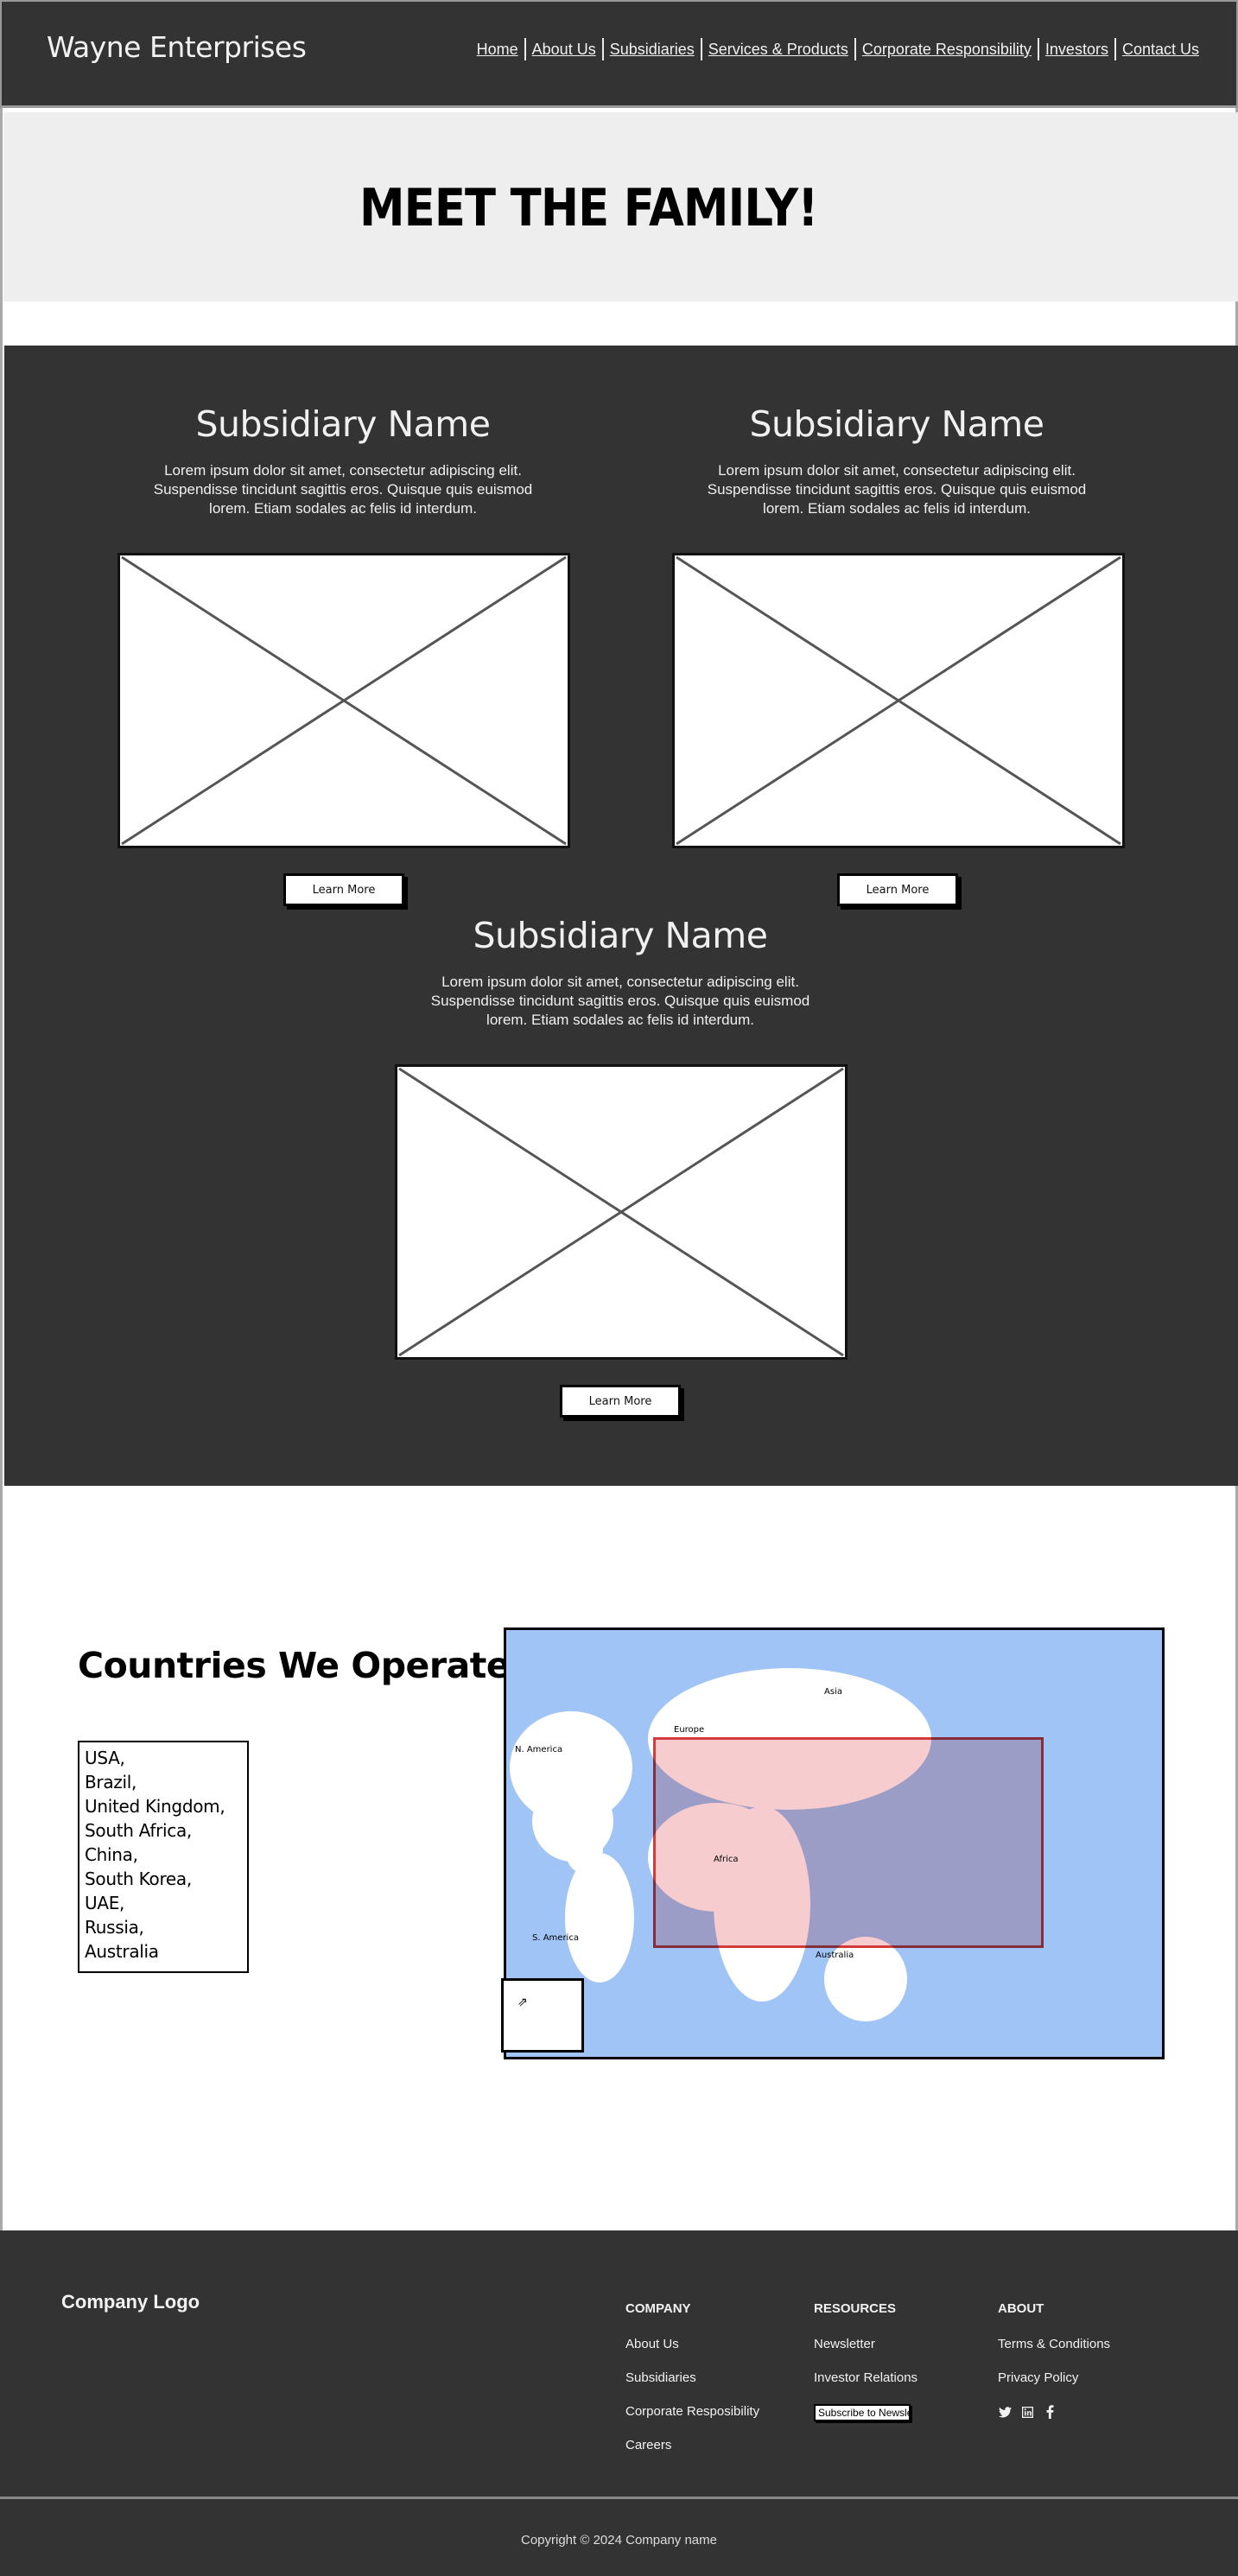 The height and width of the screenshot is (2576, 1238). I want to click on nav-contact-us: Contact Us, so click(1160, 49).